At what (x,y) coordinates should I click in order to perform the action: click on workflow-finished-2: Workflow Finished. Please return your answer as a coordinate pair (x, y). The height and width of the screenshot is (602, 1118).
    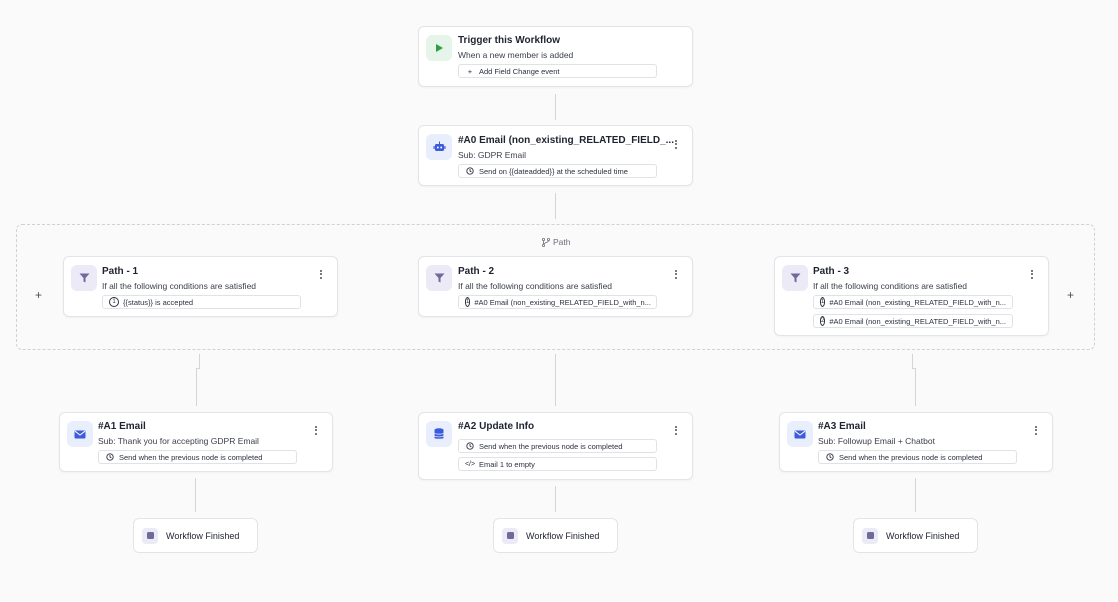
    Looking at the image, I should click on (555, 535).